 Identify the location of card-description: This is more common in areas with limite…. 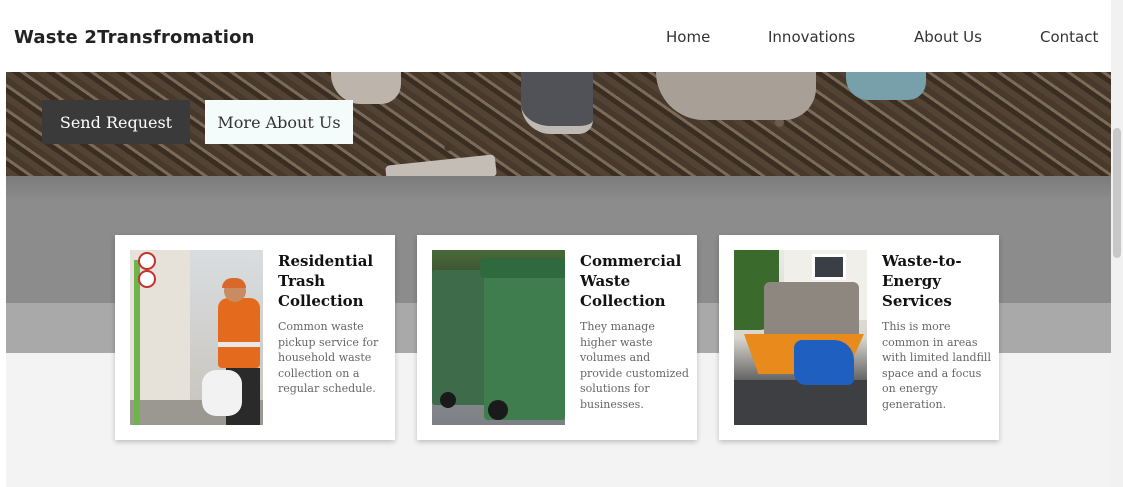
(936, 365).